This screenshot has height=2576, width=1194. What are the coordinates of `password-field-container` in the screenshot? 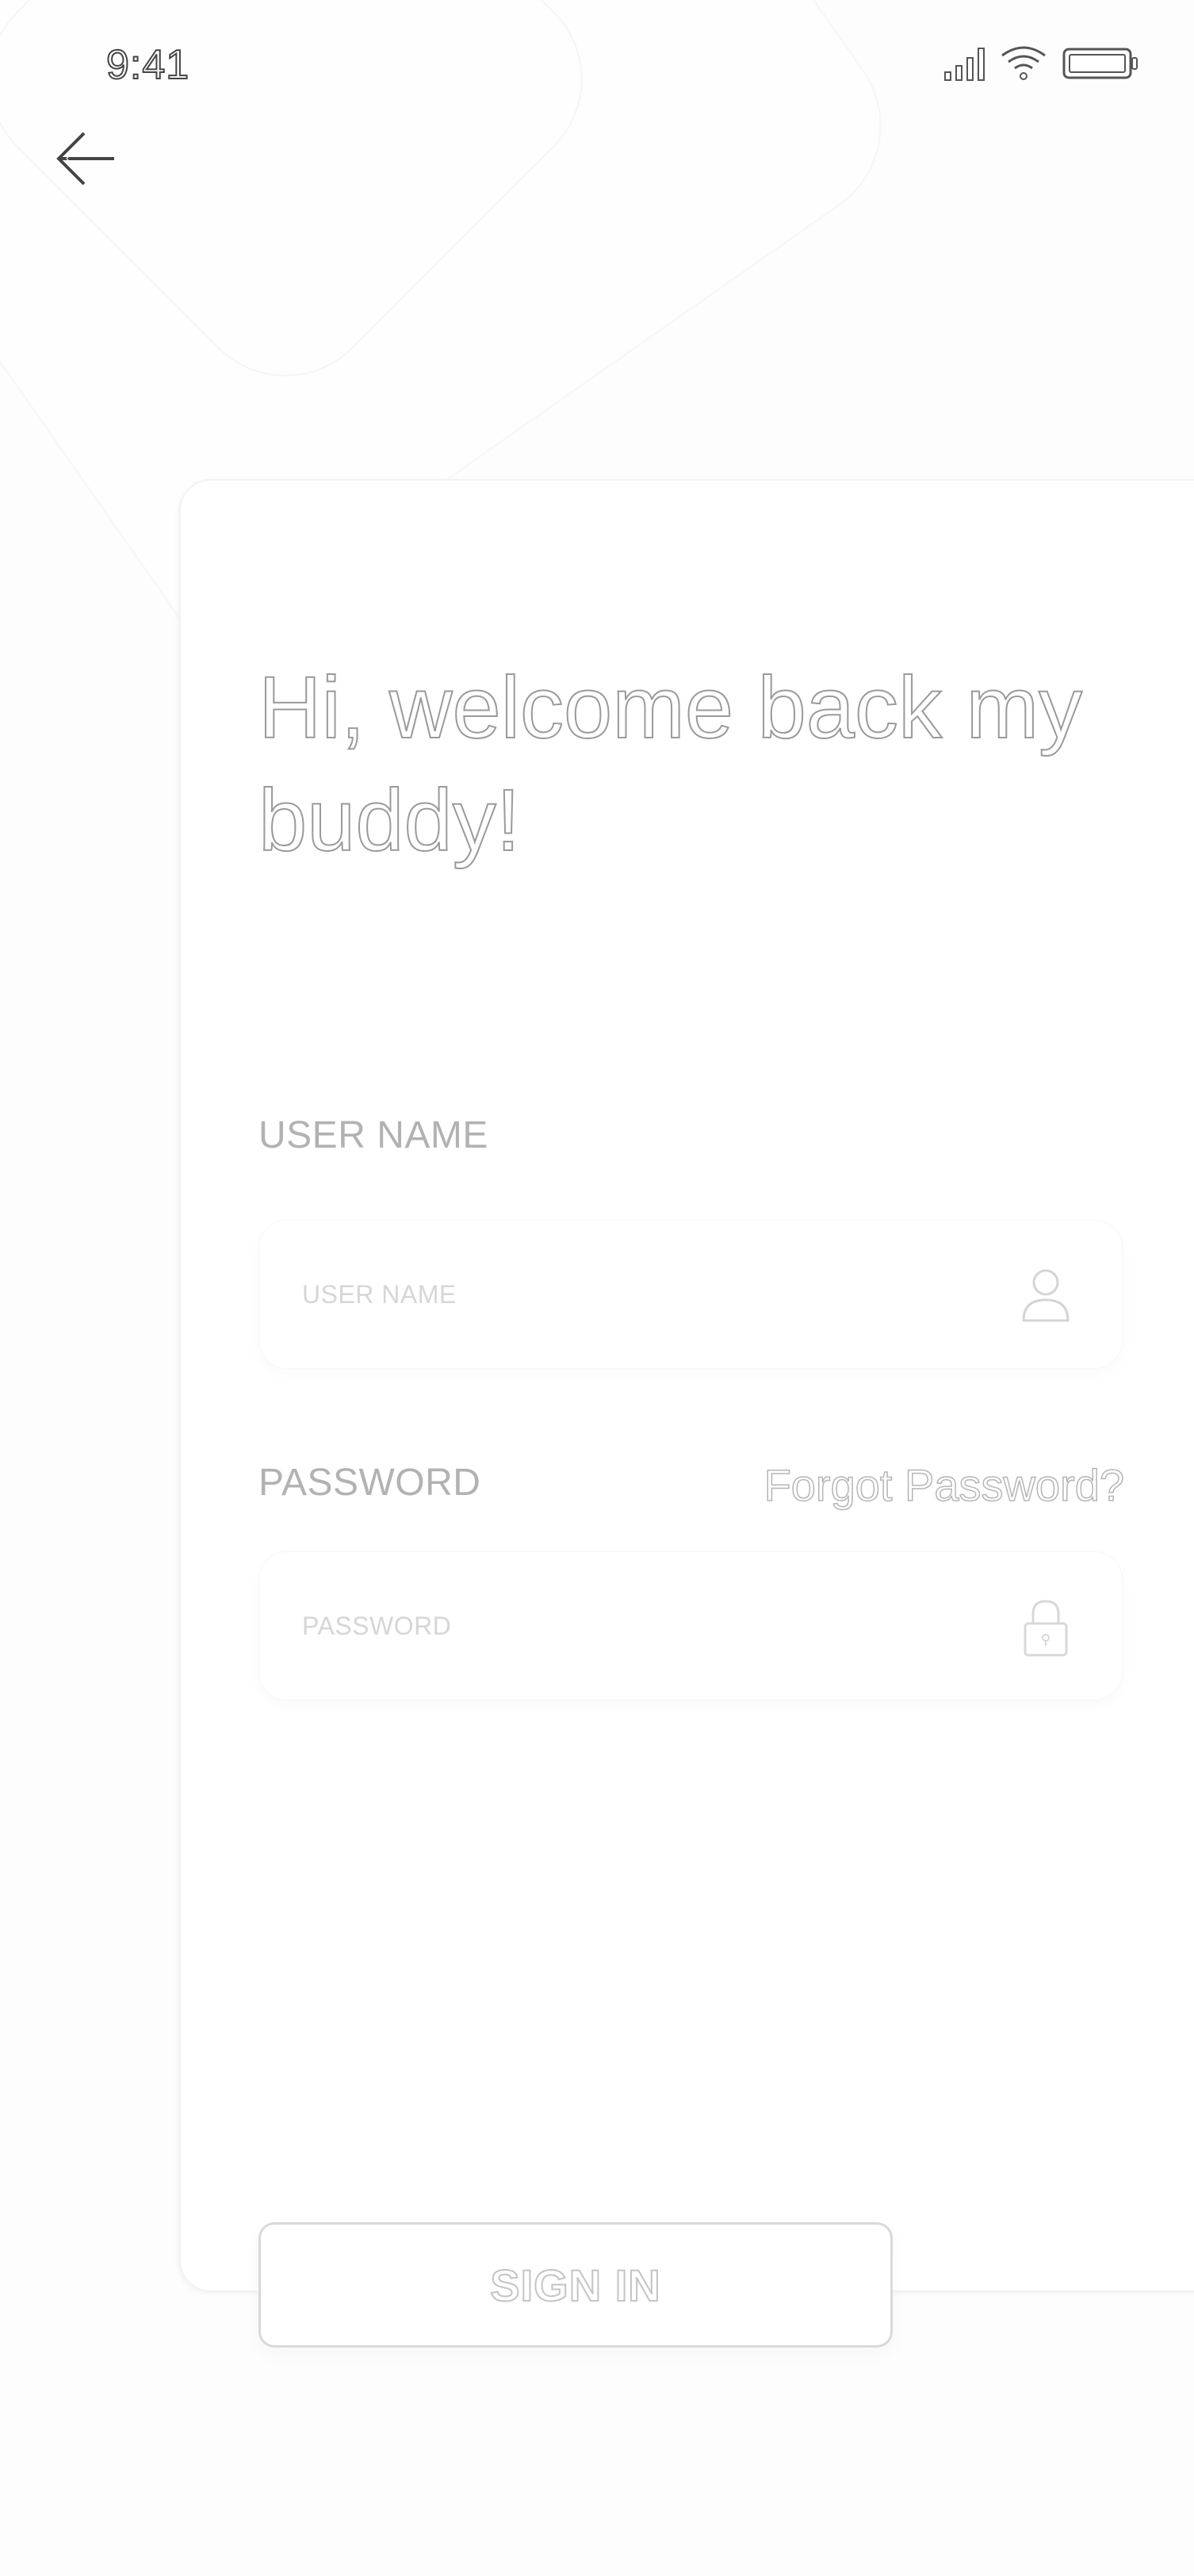 It's located at (690, 1625).